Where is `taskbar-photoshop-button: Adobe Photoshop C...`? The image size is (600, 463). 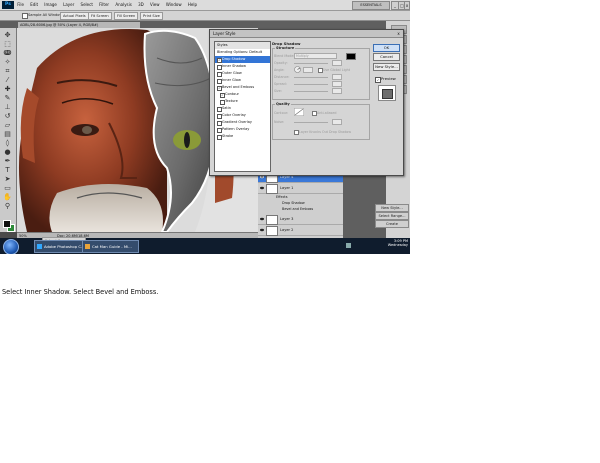
taskbar-photoshop-button: Adobe Photoshop C... is located at coordinates (61, 246).